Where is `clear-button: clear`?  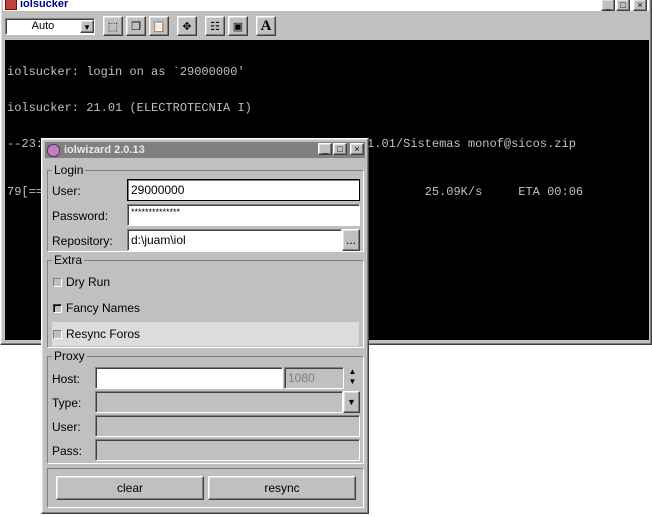 clear-button: clear is located at coordinates (130, 488).